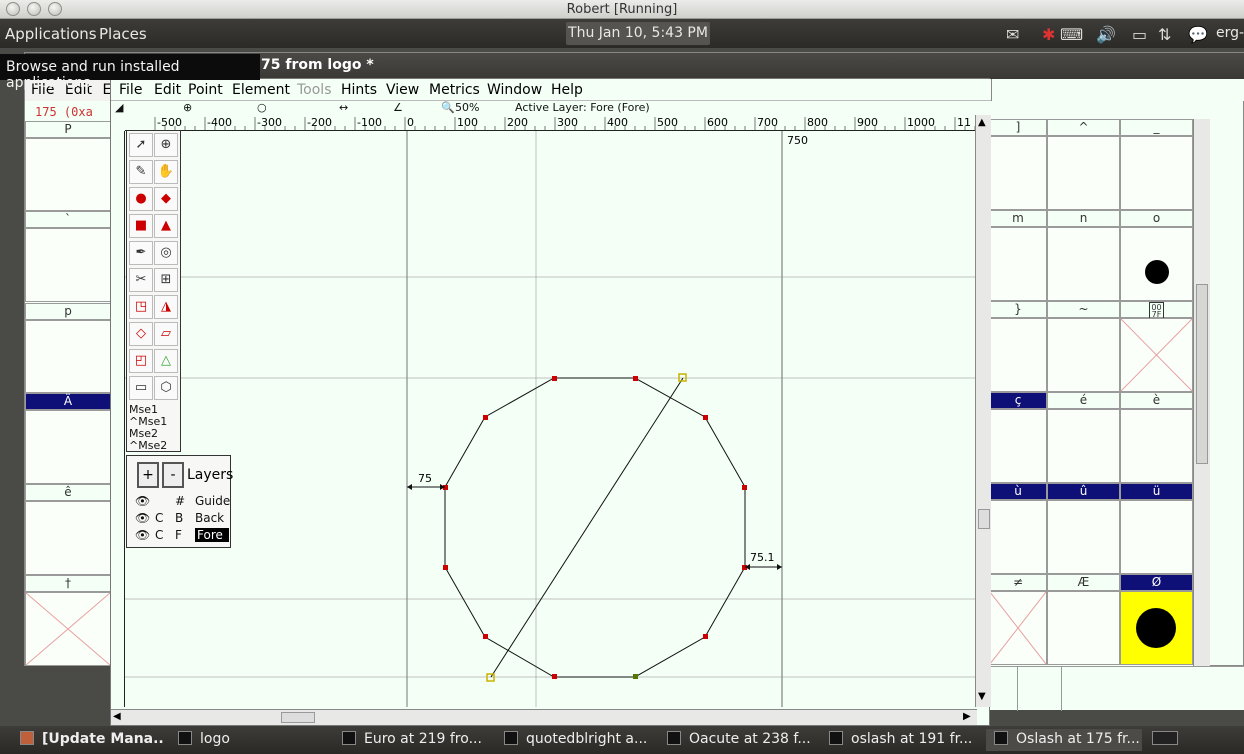 The width and height of the screenshot is (1244, 754). What do you see at coordinates (166, 388) in the screenshot?
I see `polygon-tool-icon: ⬡` at bounding box center [166, 388].